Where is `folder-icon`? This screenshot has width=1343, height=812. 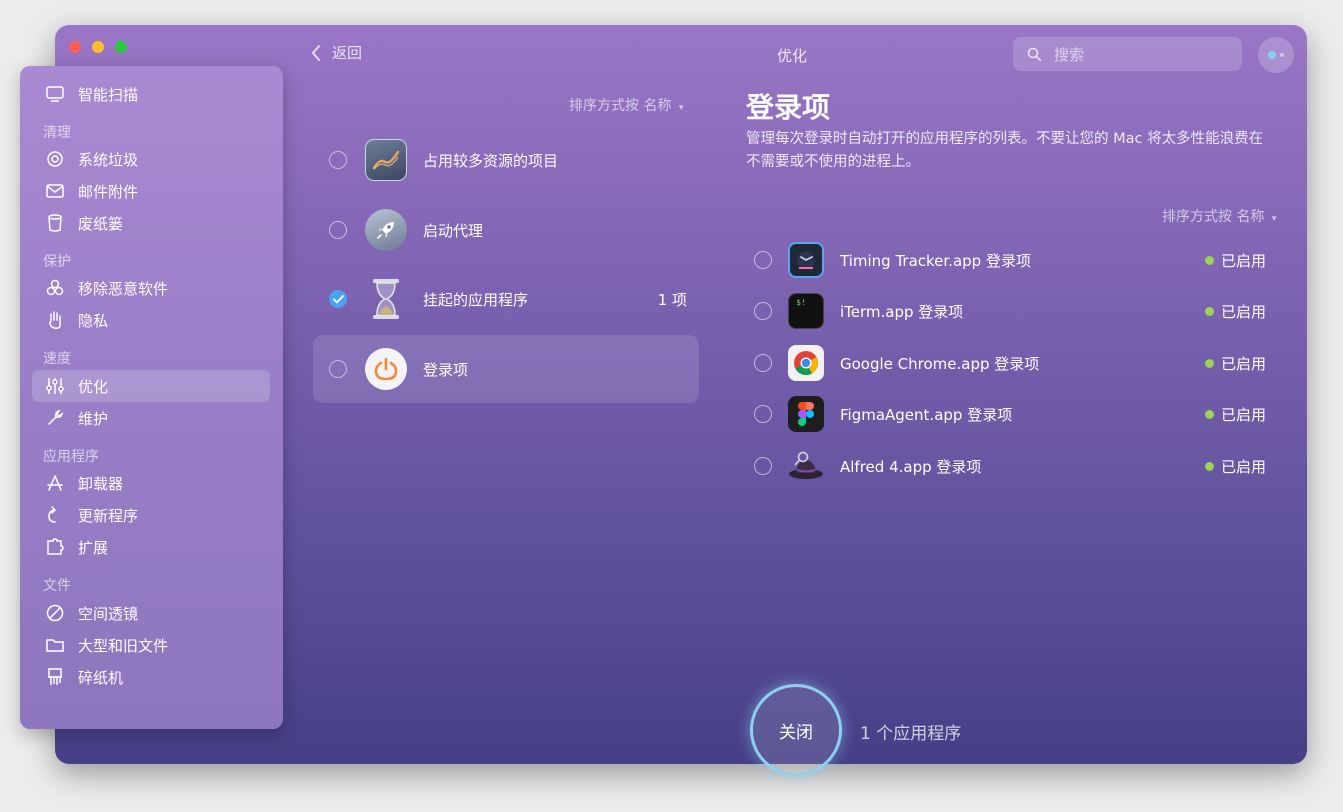 folder-icon is located at coordinates (55, 645).